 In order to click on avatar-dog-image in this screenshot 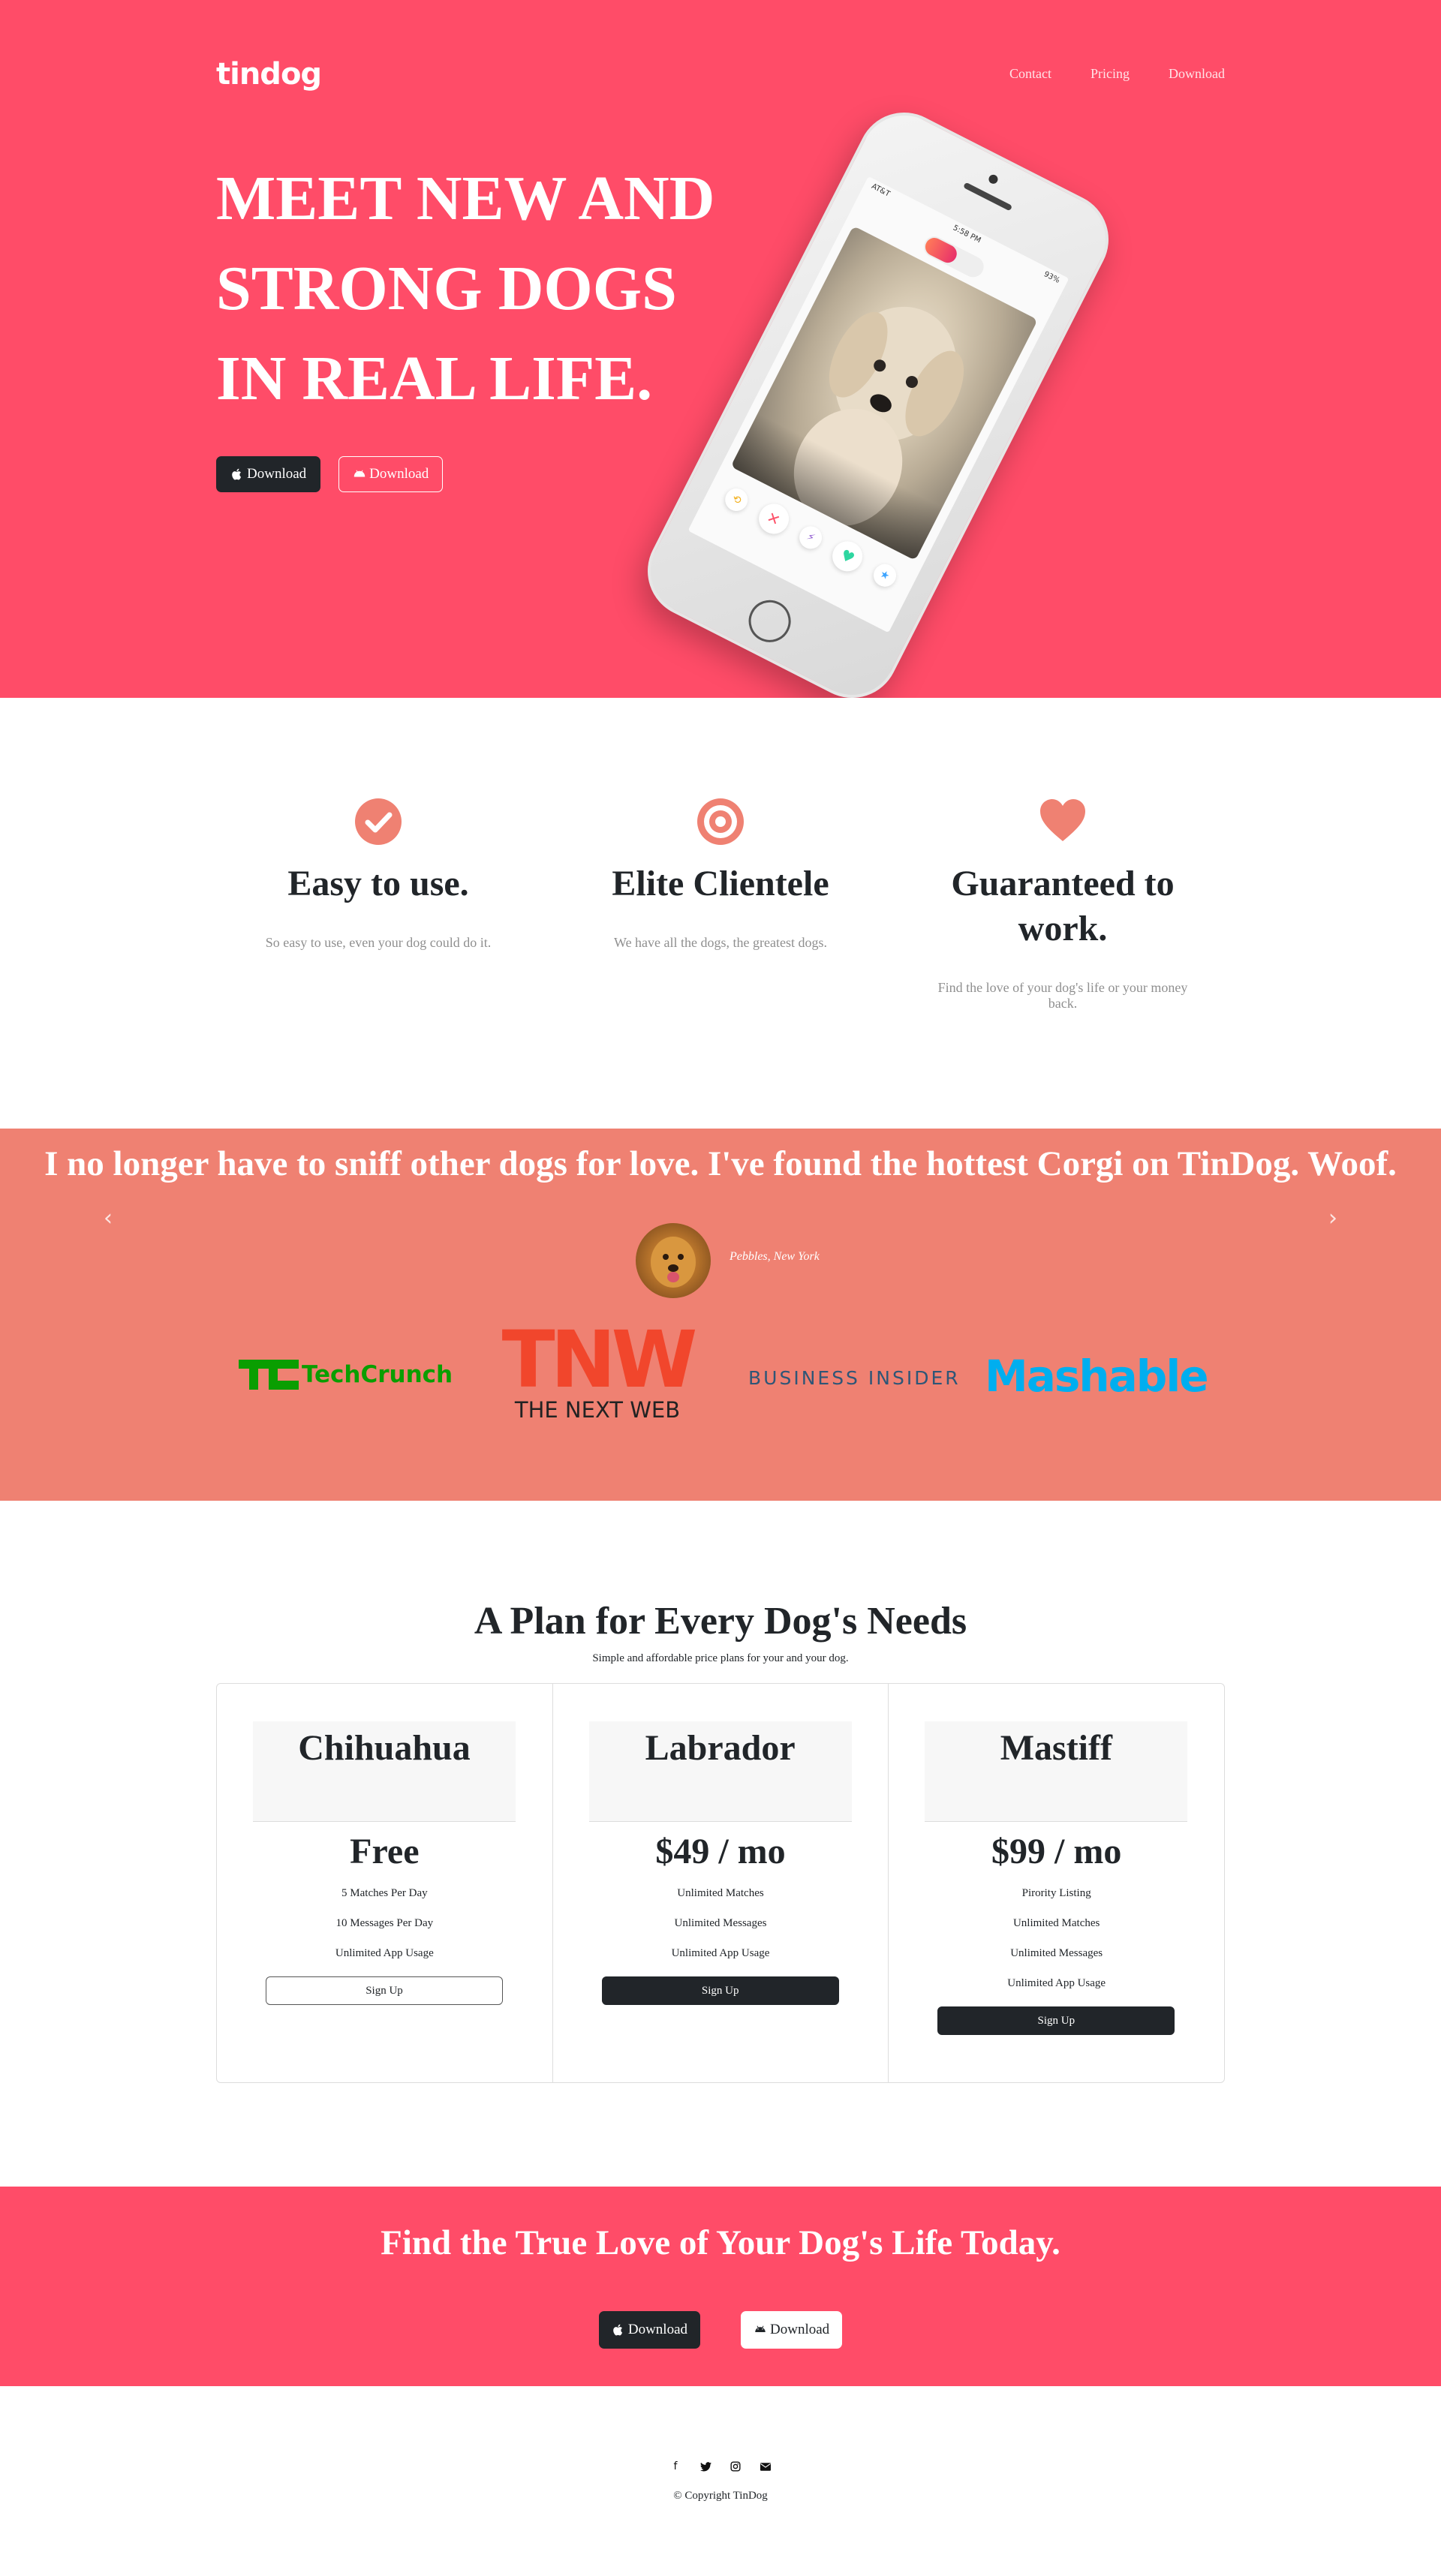, I will do `click(673, 1262)`.